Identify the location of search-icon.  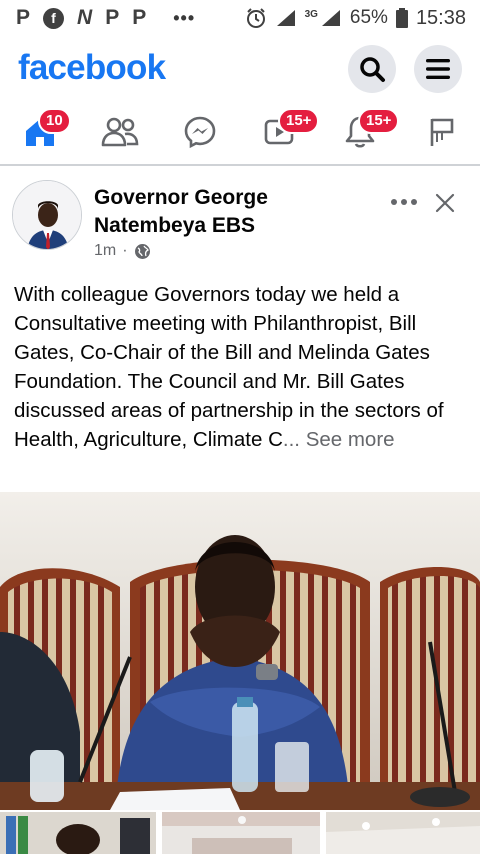
(372, 69).